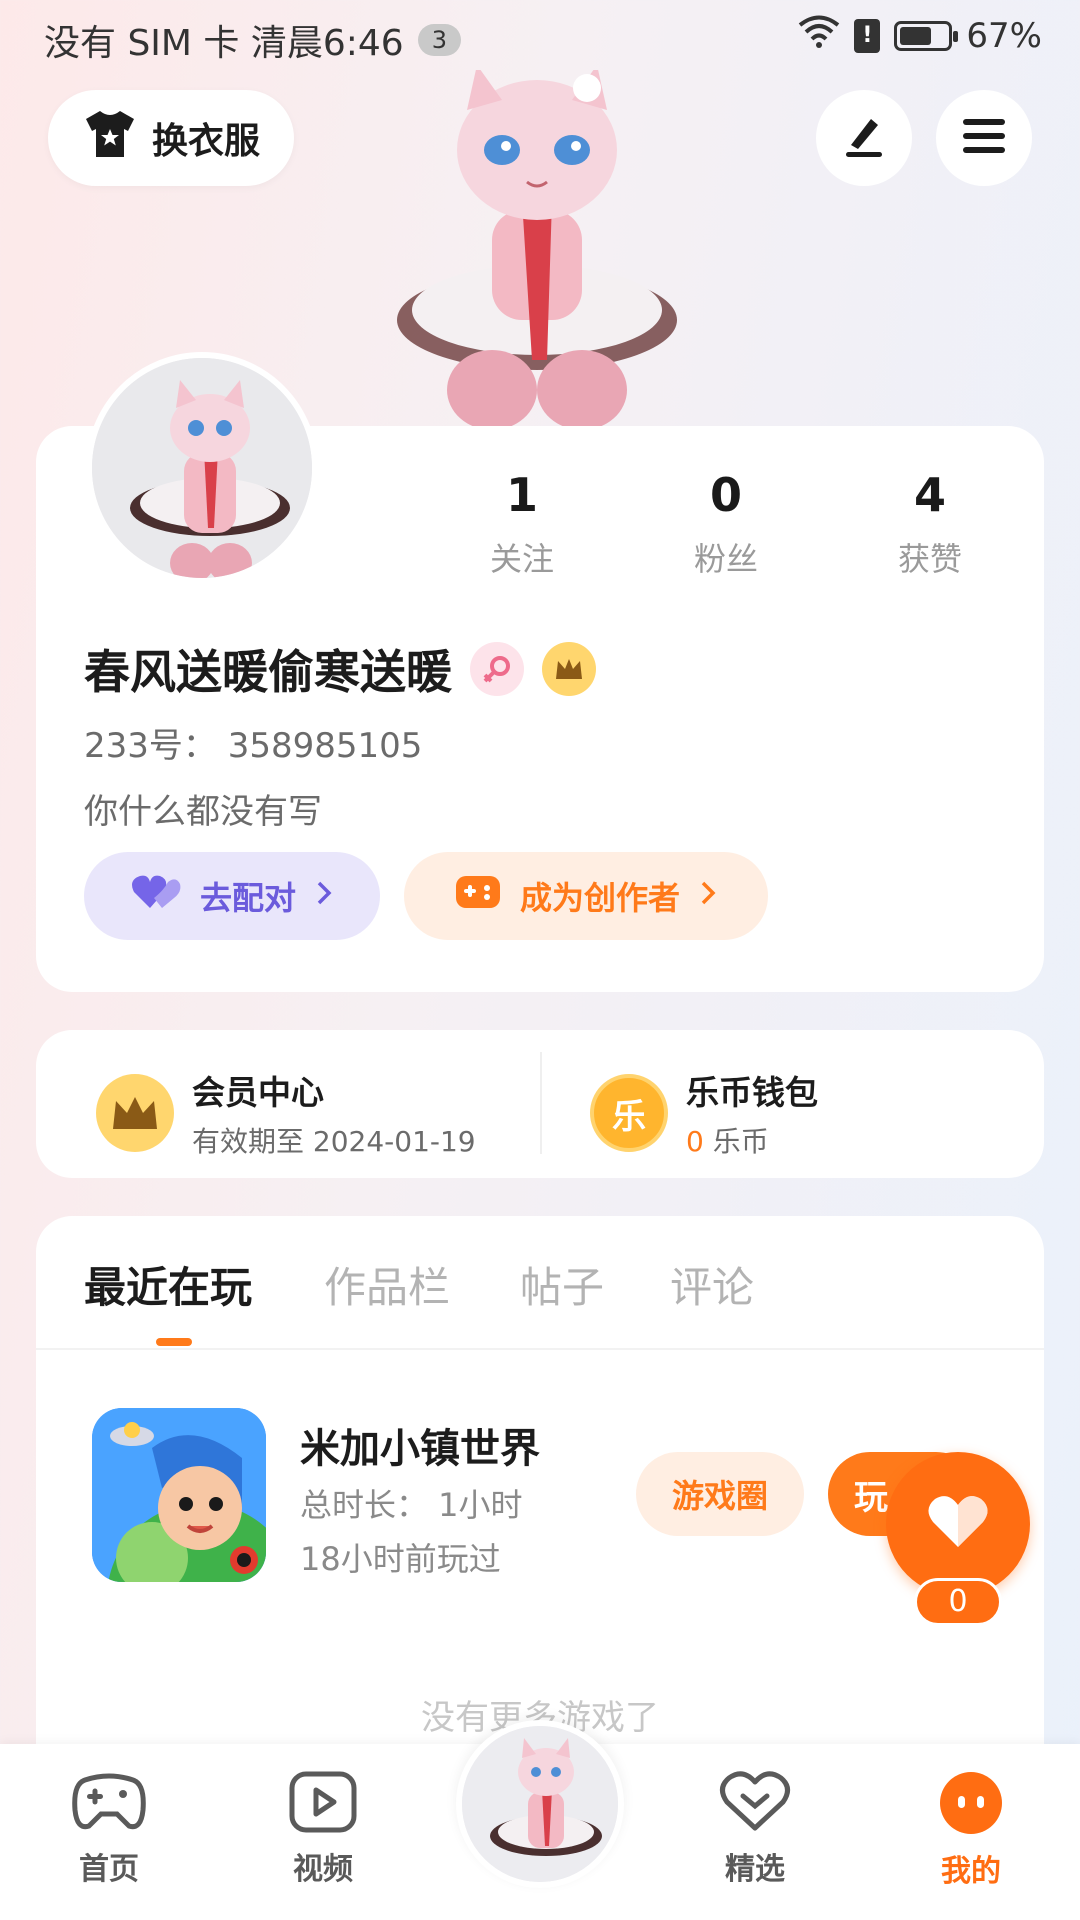 The image size is (1080, 1920). I want to click on game-icon, so click(179, 1495).